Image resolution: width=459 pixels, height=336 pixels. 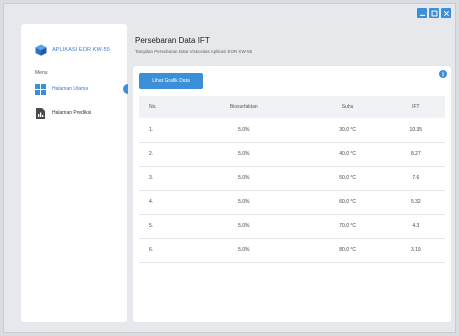 What do you see at coordinates (70, 89) in the screenshot?
I see `sidebar-item-label: Halaman Utama` at bounding box center [70, 89].